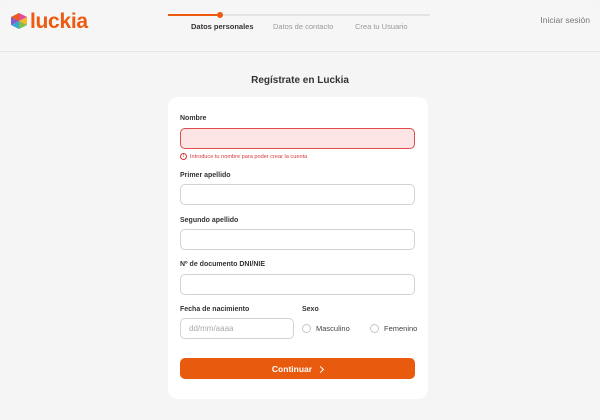 Image resolution: width=600 pixels, height=420 pixels. Describe the element at coordinates (565, 20) in the screenshot. I see `login-link: Iniciar sesión` at that location.